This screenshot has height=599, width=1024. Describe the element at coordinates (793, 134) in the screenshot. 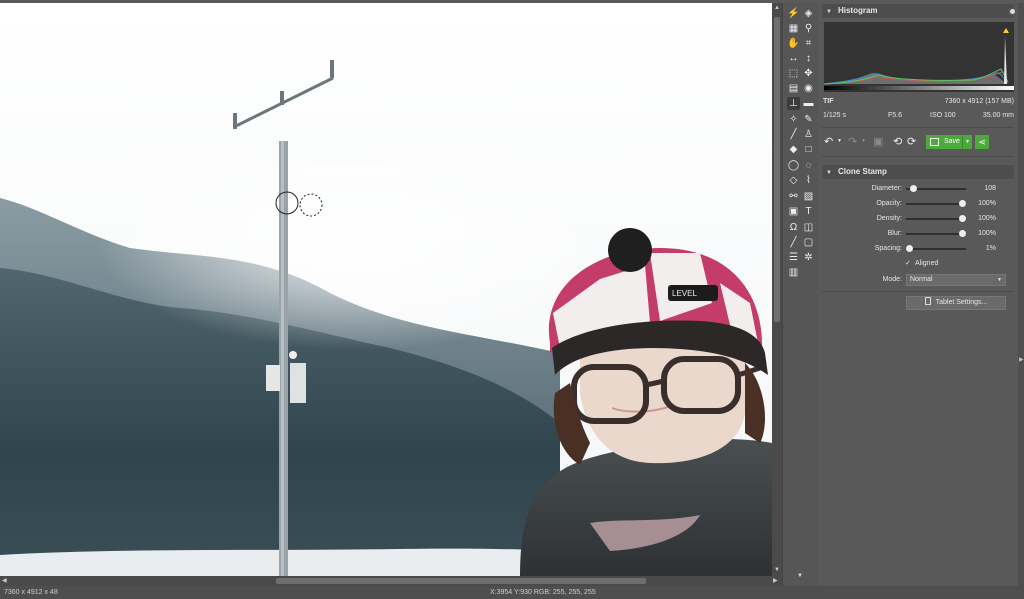

I see `brush-icon: ╱` at that location.